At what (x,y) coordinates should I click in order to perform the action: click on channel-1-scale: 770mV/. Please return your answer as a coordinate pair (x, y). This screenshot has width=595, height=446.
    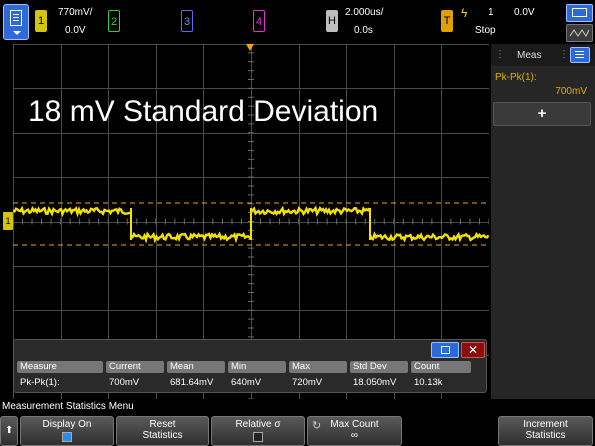
    Looking at the image, I should click on (75, 12).